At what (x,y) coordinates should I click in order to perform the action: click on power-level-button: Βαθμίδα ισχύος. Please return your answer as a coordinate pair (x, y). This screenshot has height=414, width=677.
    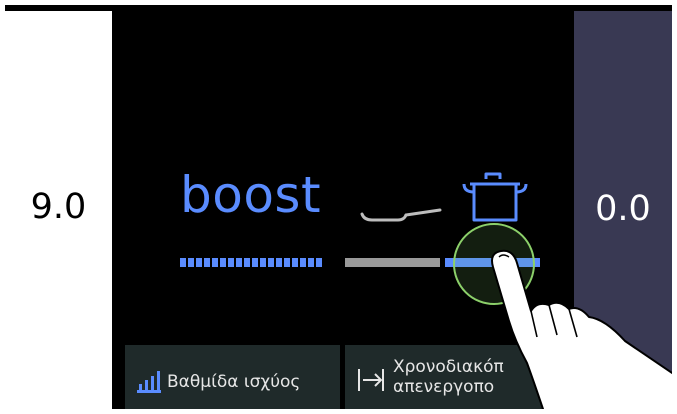
    Looking at the image, I should click on (232, 377).